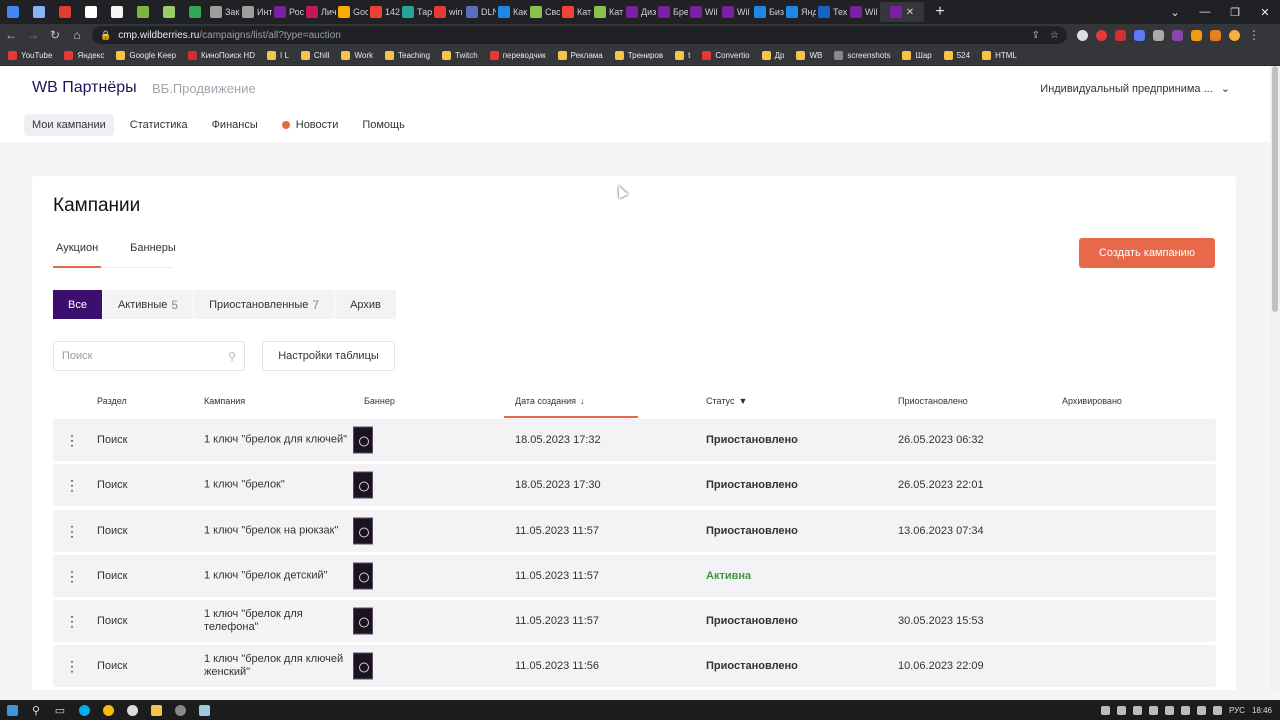 The width and height of the screenshot is (1280, 720). What do you see at coordinates (640, 12) in the screenshot?
I see `browser-tab: Диз` at bounding box center [640, 12].